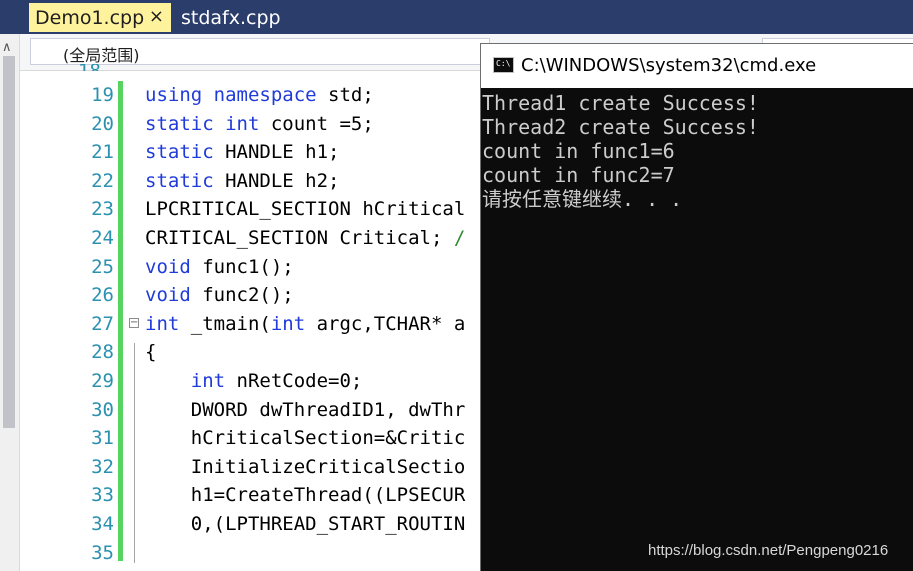 The width and height of the screenshot is (913, 571). I want to click on code-text: using namespace std;, so click(259, 95).